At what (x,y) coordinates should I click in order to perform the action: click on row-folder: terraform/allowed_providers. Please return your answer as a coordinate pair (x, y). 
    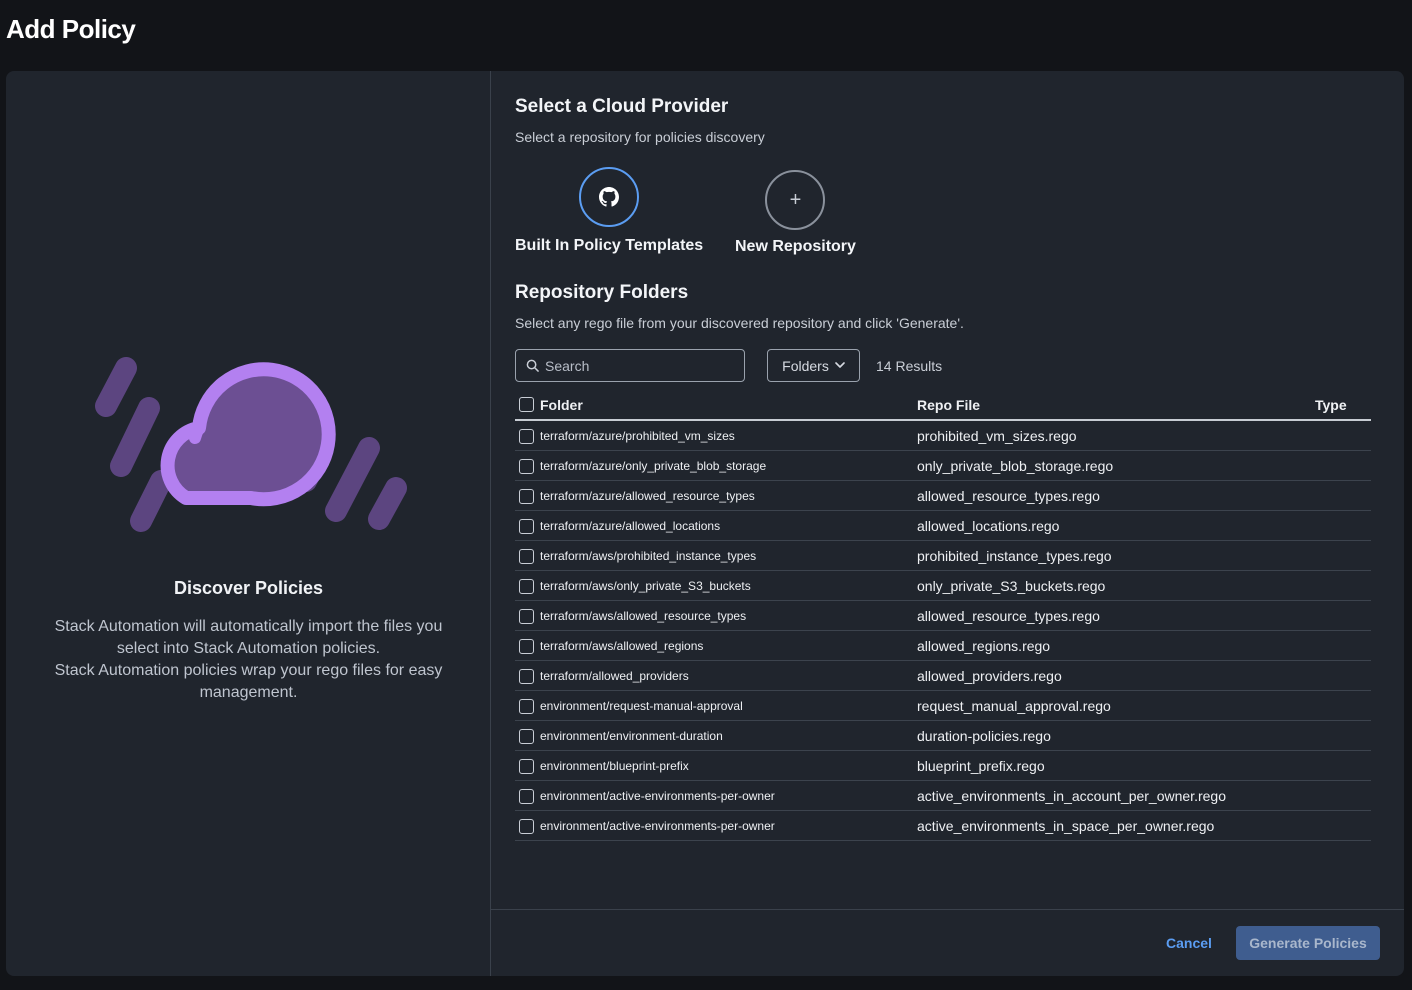
    Looking at the image, I should click on (614, 676).